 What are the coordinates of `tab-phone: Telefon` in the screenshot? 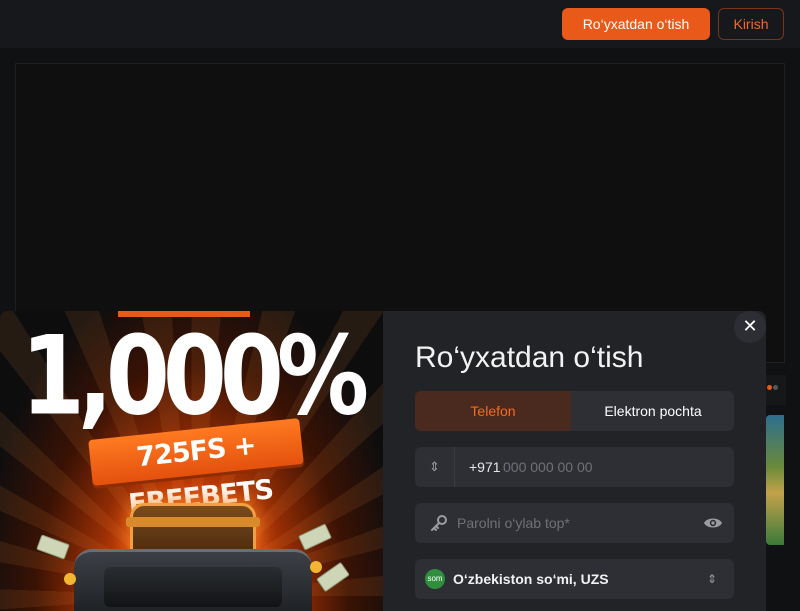 It's located at (493, 411).